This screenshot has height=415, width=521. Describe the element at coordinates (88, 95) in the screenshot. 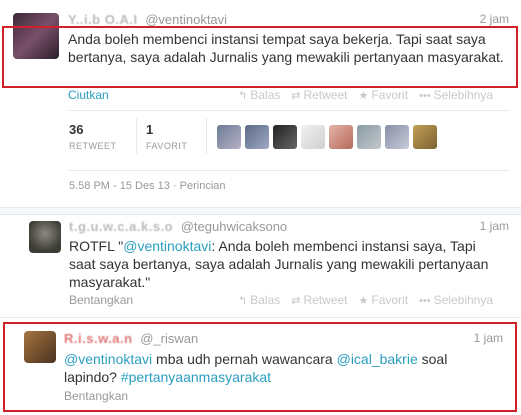

I see `collapse-link: Ciutkan` at that location.